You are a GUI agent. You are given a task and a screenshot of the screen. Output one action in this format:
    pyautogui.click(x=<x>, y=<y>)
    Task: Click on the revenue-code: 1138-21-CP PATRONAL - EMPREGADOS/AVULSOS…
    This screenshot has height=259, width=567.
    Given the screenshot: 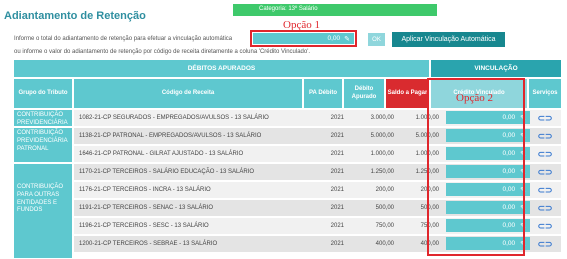 What is the action you would take?
    pyautogui.click(x=170, y=136)
    